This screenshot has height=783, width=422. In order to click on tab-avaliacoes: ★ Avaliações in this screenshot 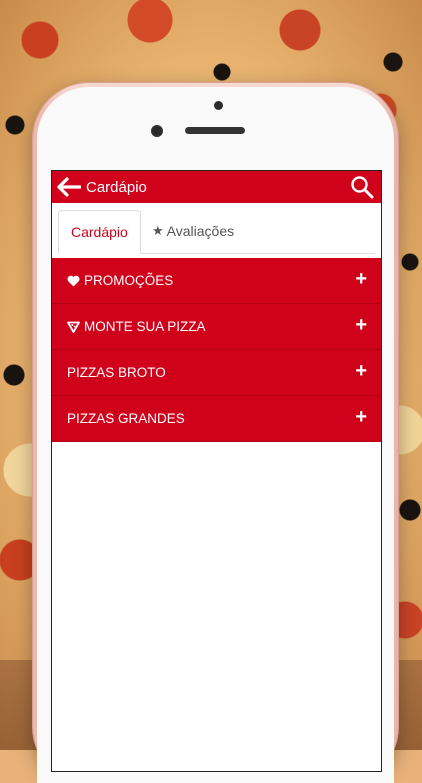, I will do `click(193, 231)`.